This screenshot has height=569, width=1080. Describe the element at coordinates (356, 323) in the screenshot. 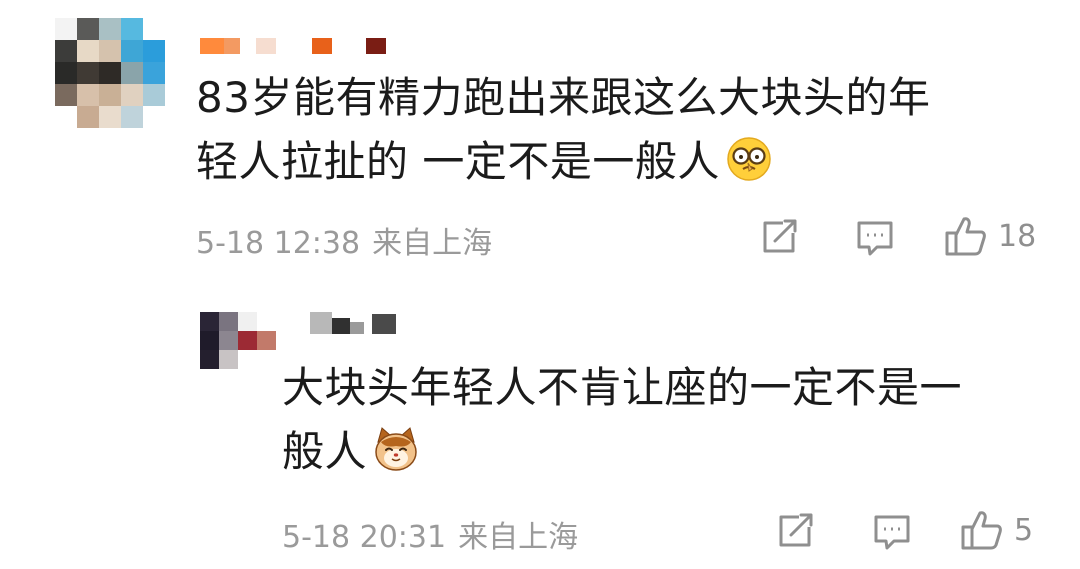

I see `reply-username` at that location.